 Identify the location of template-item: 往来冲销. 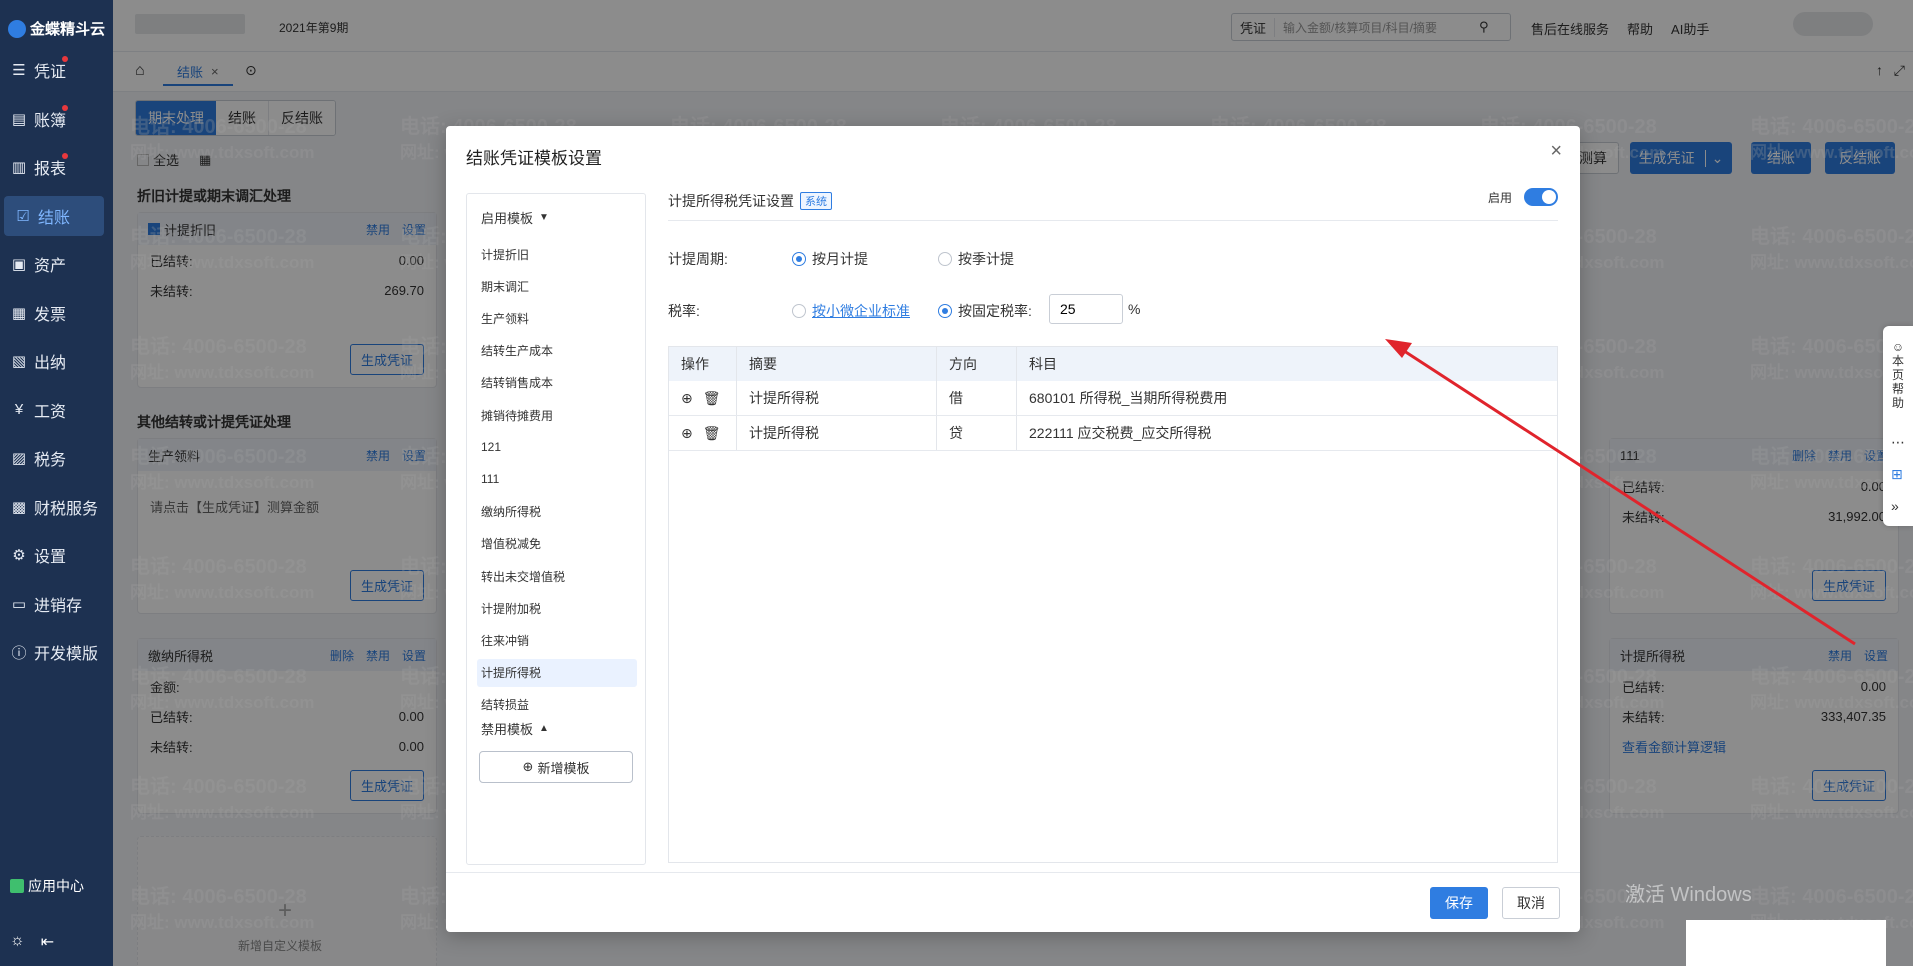
(557, 640).